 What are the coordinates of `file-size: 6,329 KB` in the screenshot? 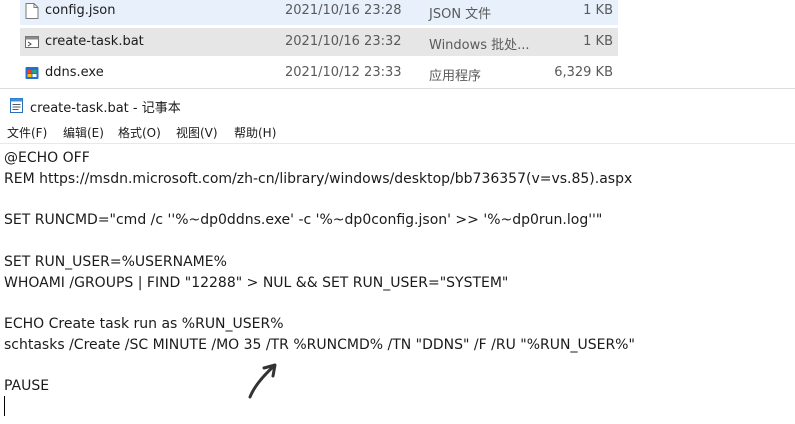 It's located at (583, 72).